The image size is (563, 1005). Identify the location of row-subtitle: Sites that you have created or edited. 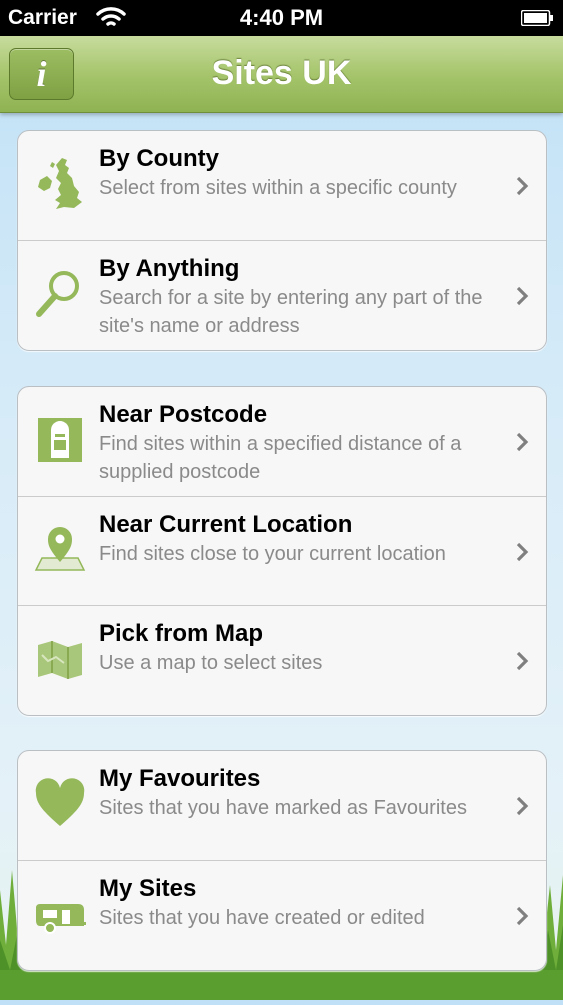
(262, 918).